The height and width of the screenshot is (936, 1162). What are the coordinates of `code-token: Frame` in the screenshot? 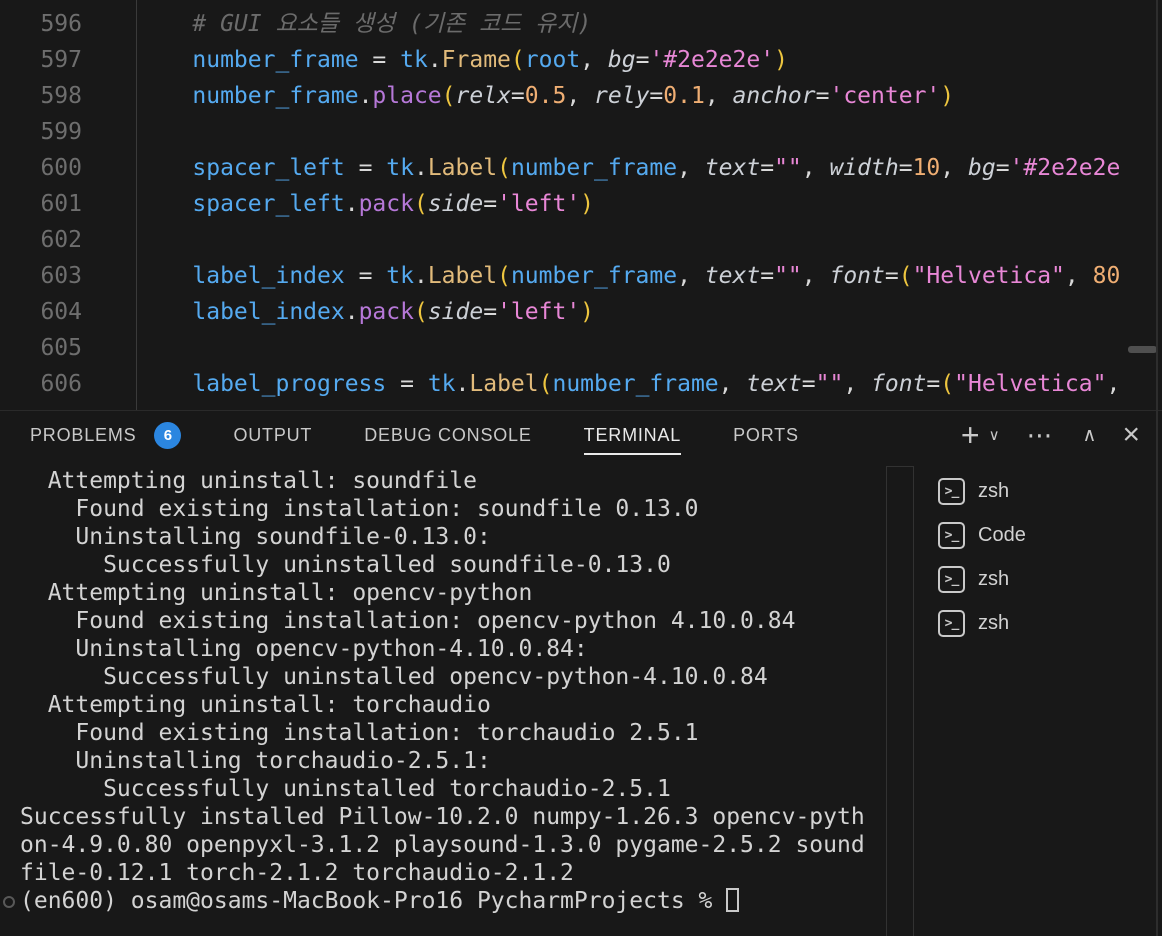 It's located at (476, 60).